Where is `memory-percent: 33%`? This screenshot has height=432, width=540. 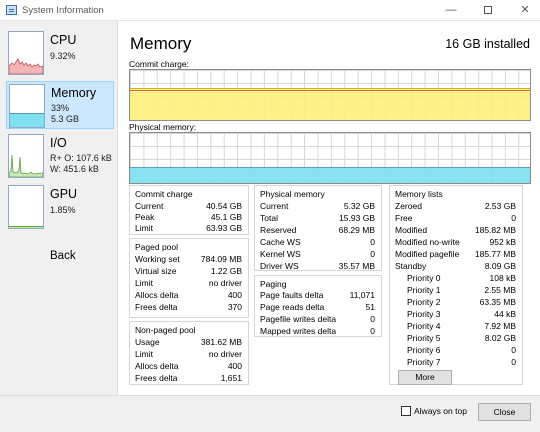
memory-percent: 33% is located at coordinates (60, 108).